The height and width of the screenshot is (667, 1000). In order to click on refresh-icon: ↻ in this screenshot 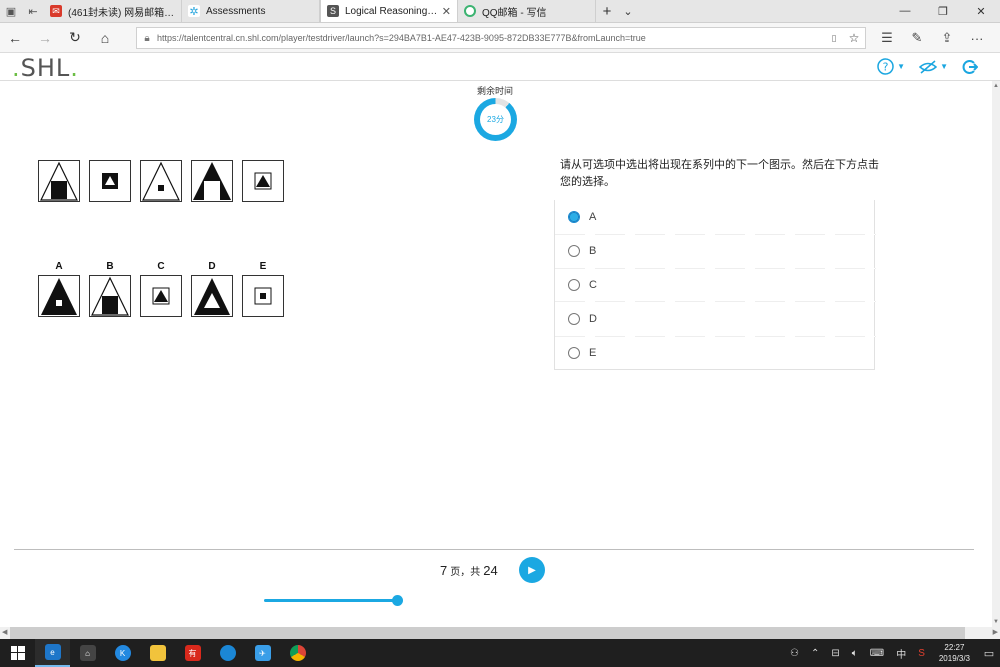, I will do `click(75, 38)`.